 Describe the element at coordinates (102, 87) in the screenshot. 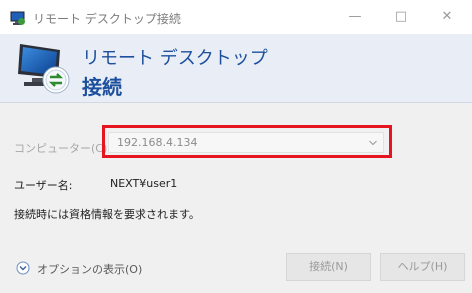

I see `banner-title-line2: 接続` at that location.